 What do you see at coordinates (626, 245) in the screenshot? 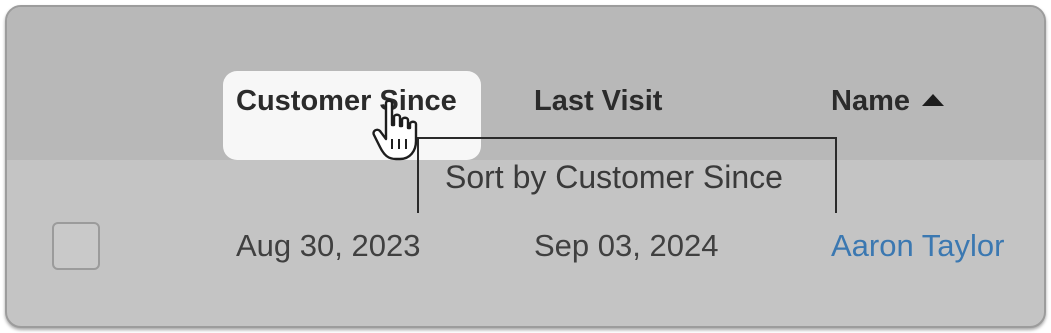
I see `cell-last-visit: Sep 03, 2024` at bounding box center [626, 245].